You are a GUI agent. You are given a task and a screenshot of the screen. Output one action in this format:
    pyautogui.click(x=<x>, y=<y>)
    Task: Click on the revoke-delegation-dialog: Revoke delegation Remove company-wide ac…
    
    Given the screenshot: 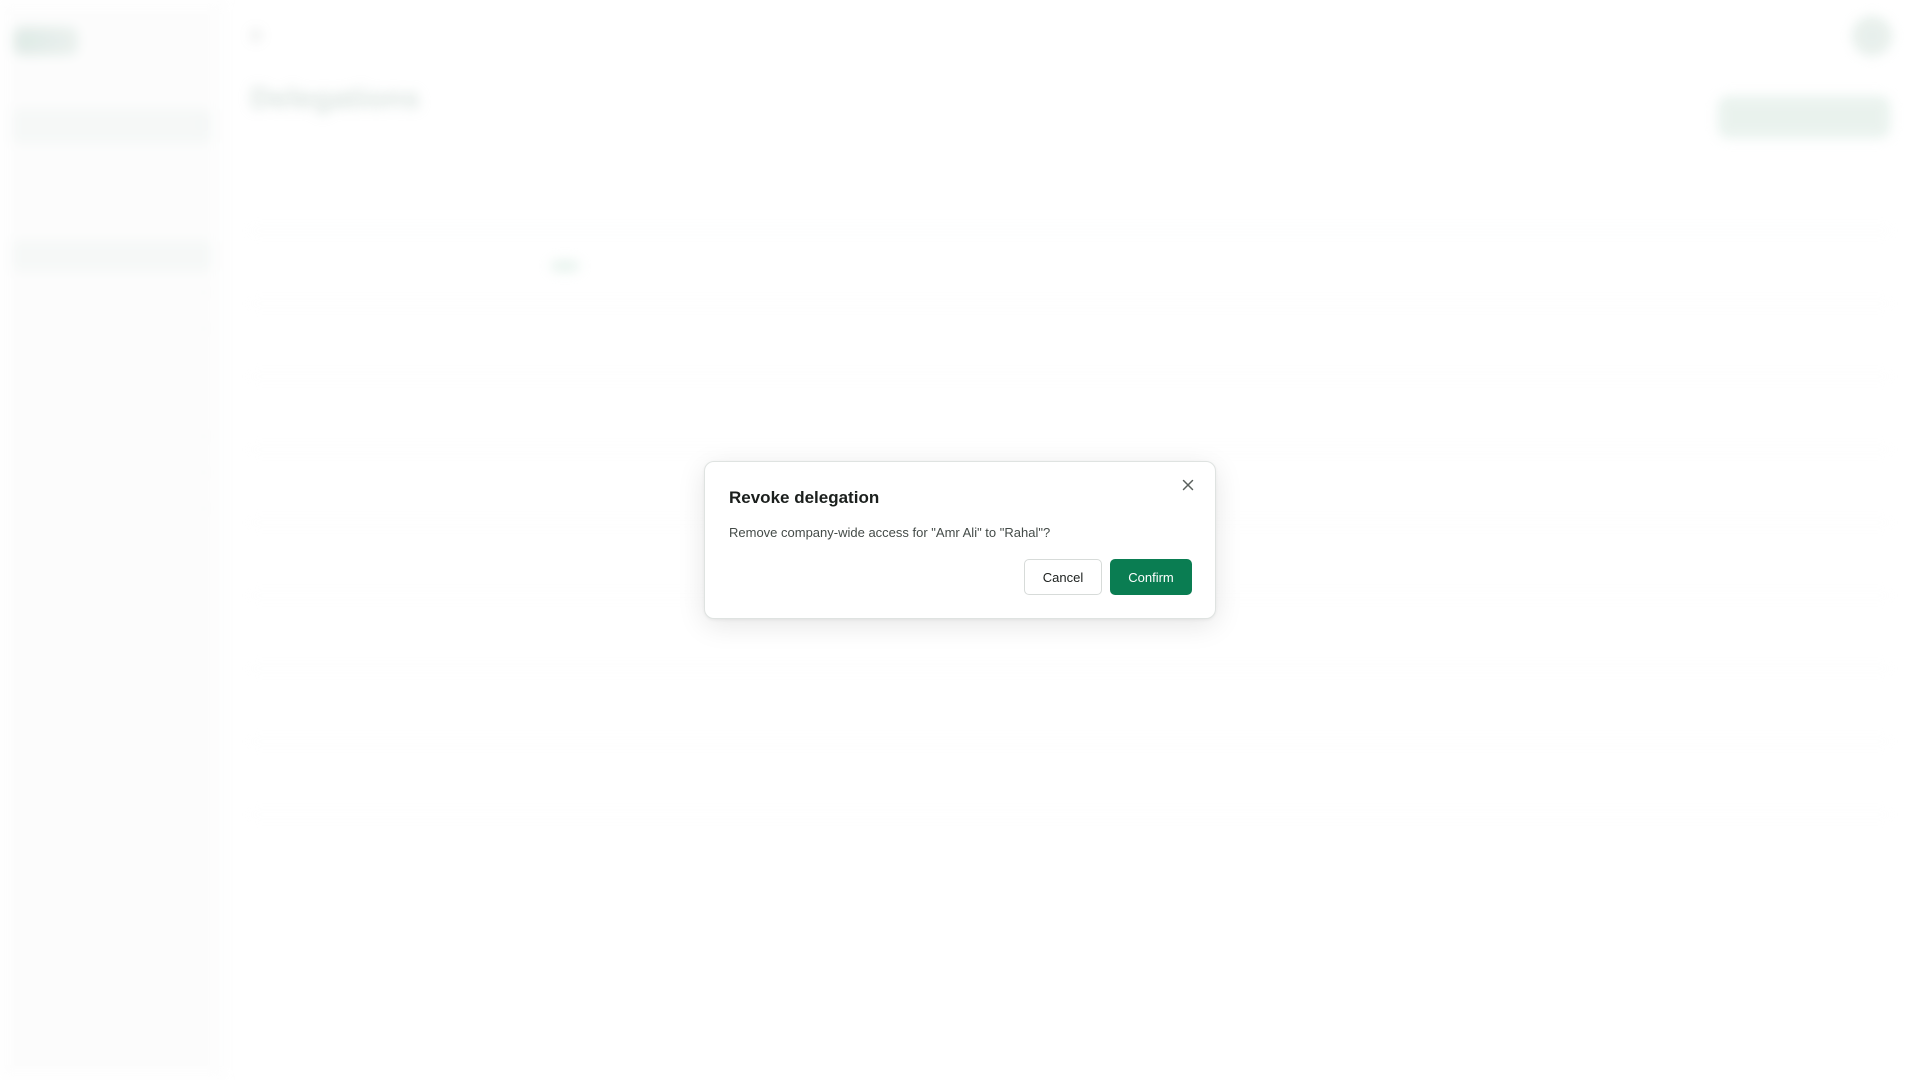 What is the action you would take?
    pyautogui.click(x=960, y=540)
    